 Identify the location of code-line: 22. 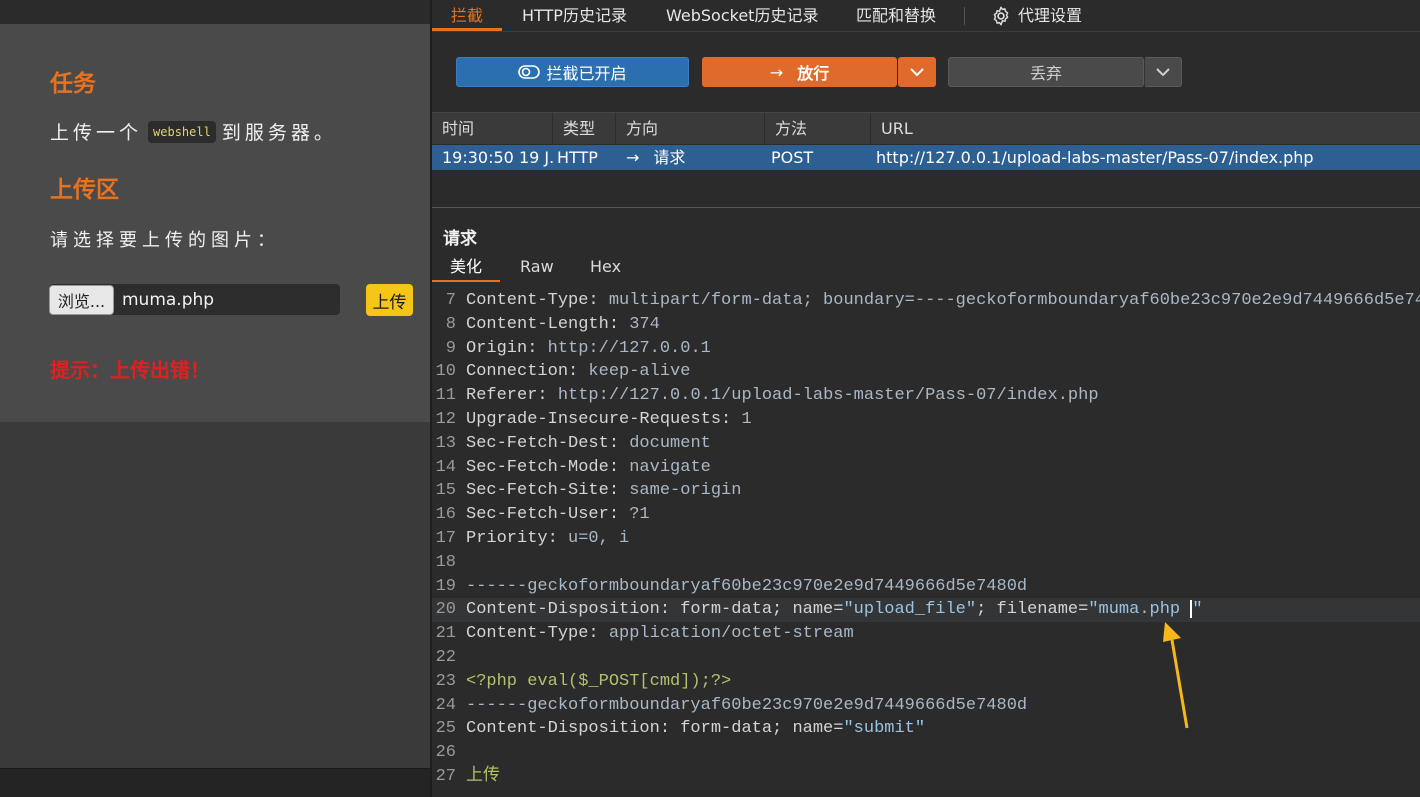
(926, 658).